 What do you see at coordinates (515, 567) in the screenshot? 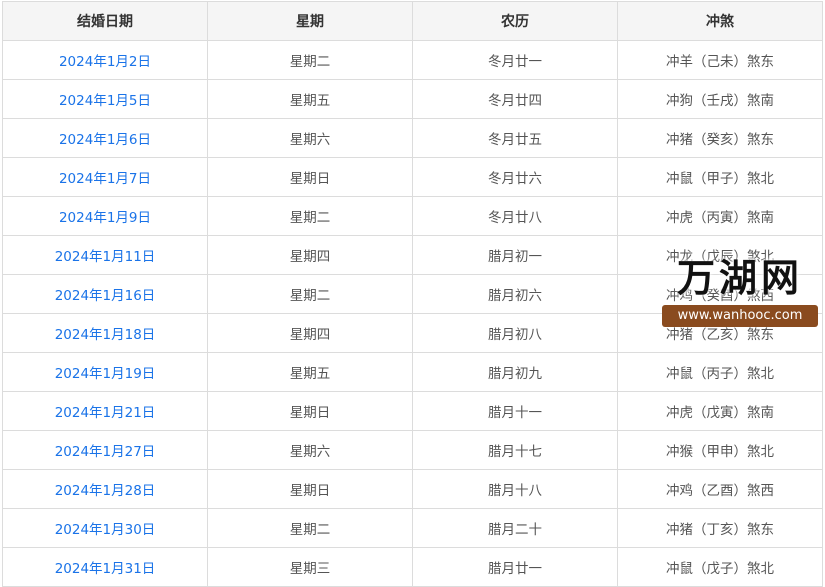
I see `cell-lunar-date: 腊月廿一` at bounding box center [515, 567].